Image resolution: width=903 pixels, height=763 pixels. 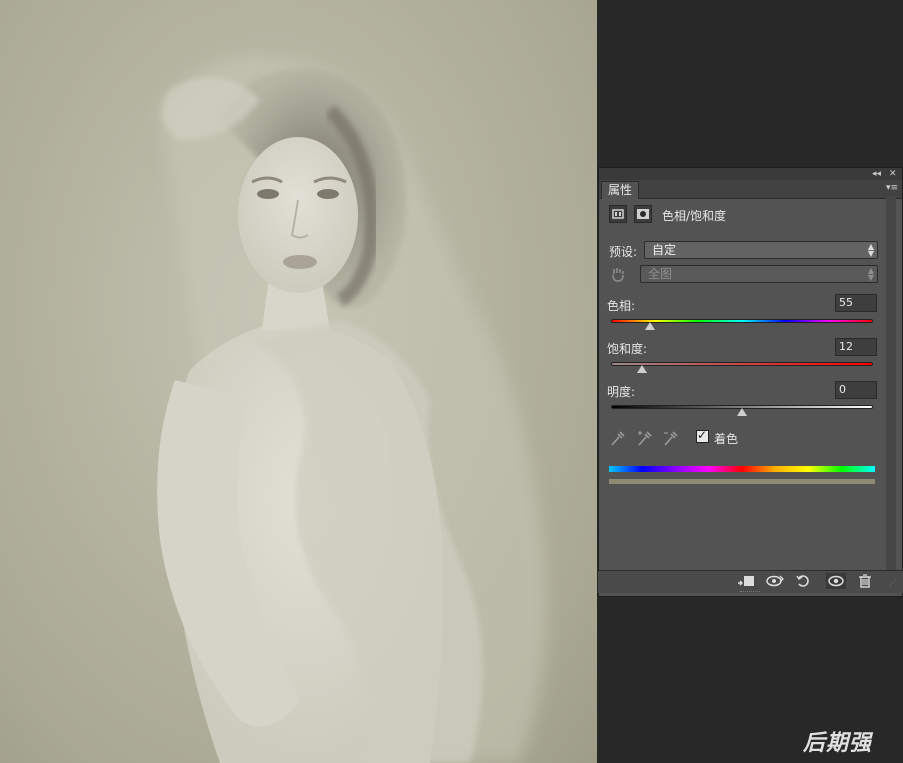 What do you see at coordinates (726, 439) in the screenshot?
I see `colorize-label: 着色` at bounding box center [726, 439].